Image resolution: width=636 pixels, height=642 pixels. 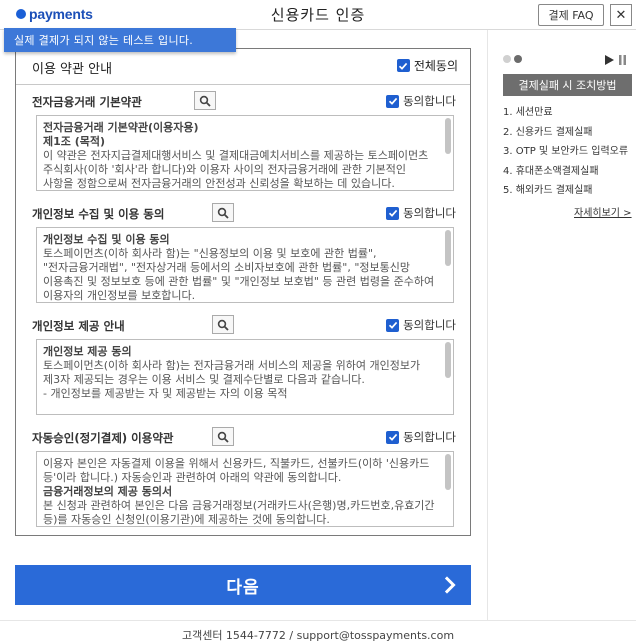 I want to click on next-button-label: 다음, so click(x=243, y=587).